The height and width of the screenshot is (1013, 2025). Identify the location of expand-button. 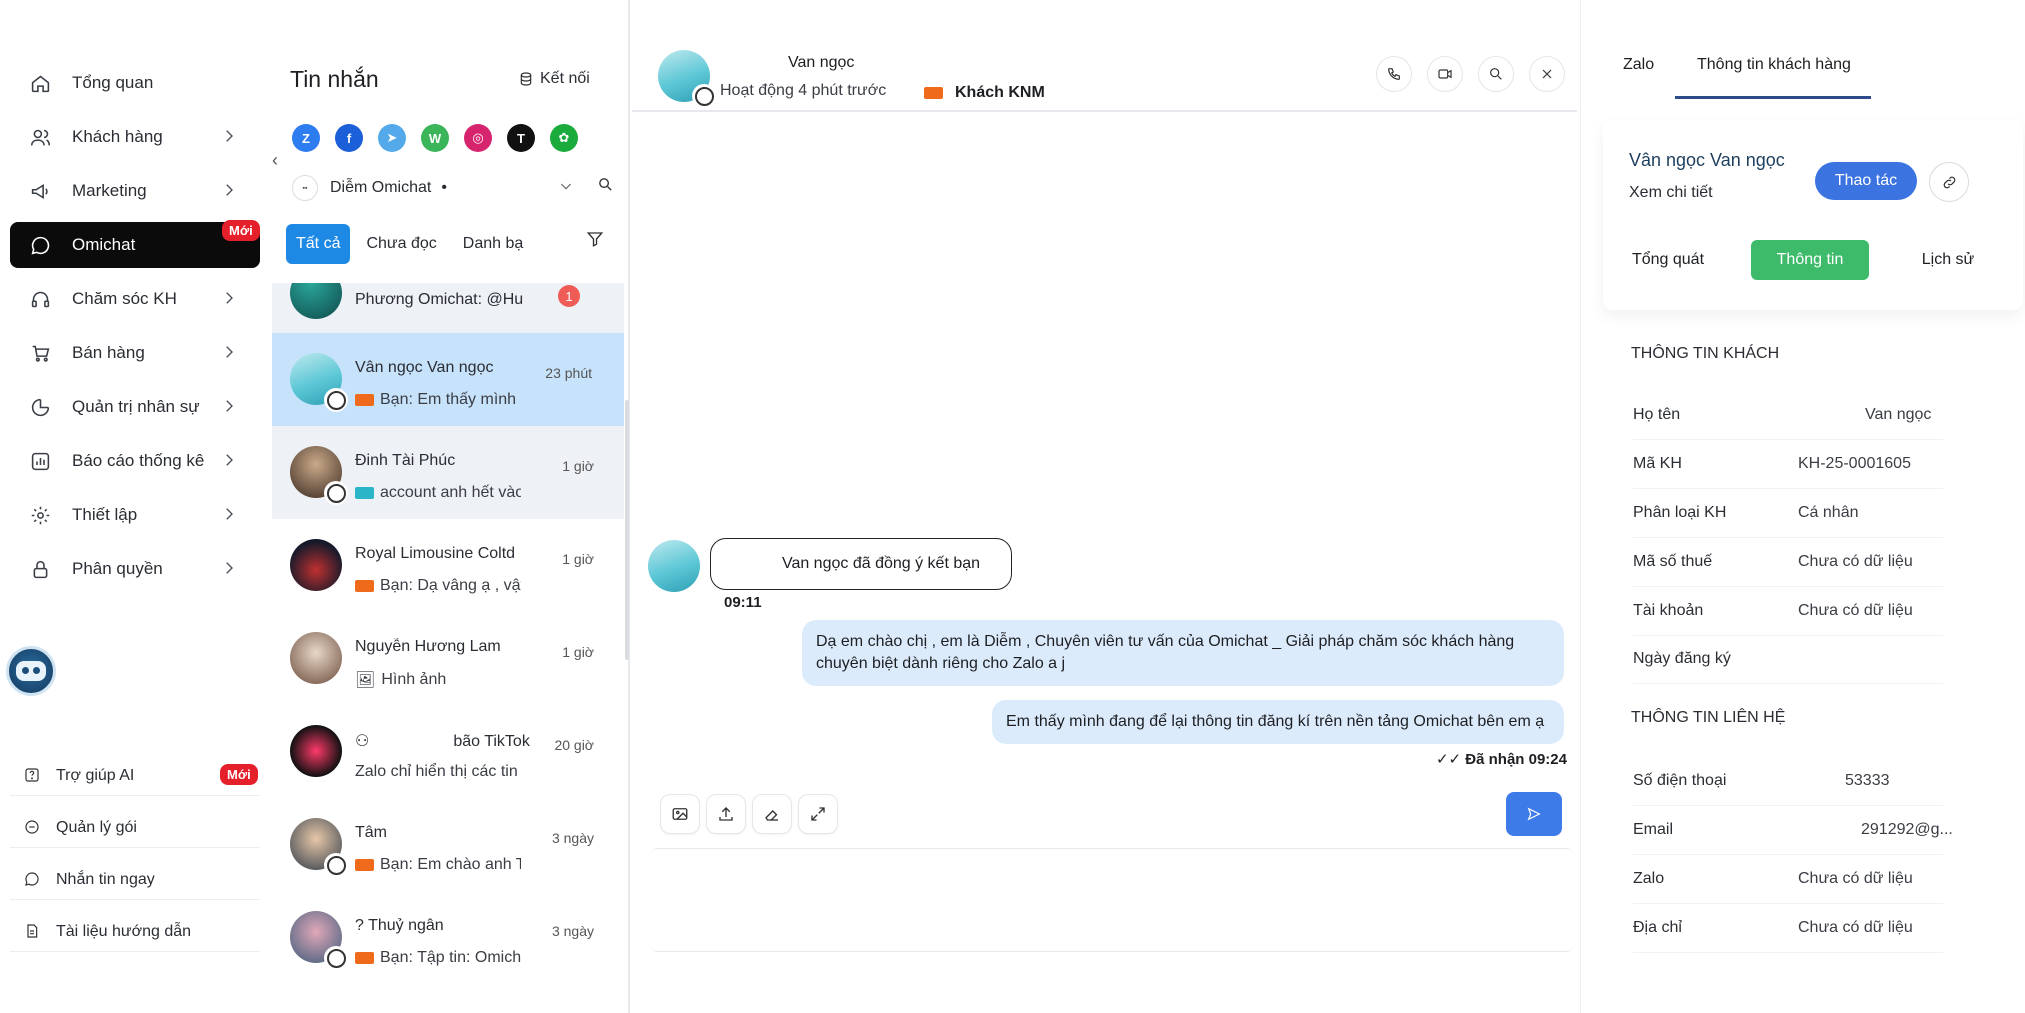
(818, 814).